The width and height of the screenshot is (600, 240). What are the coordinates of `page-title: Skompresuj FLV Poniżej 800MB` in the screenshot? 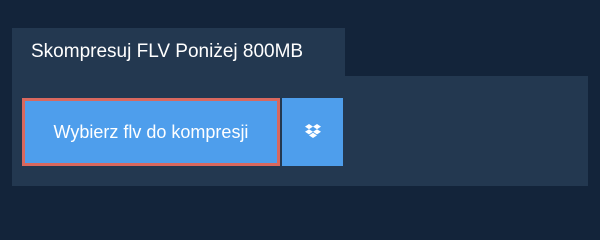 It's located at (167, 51).